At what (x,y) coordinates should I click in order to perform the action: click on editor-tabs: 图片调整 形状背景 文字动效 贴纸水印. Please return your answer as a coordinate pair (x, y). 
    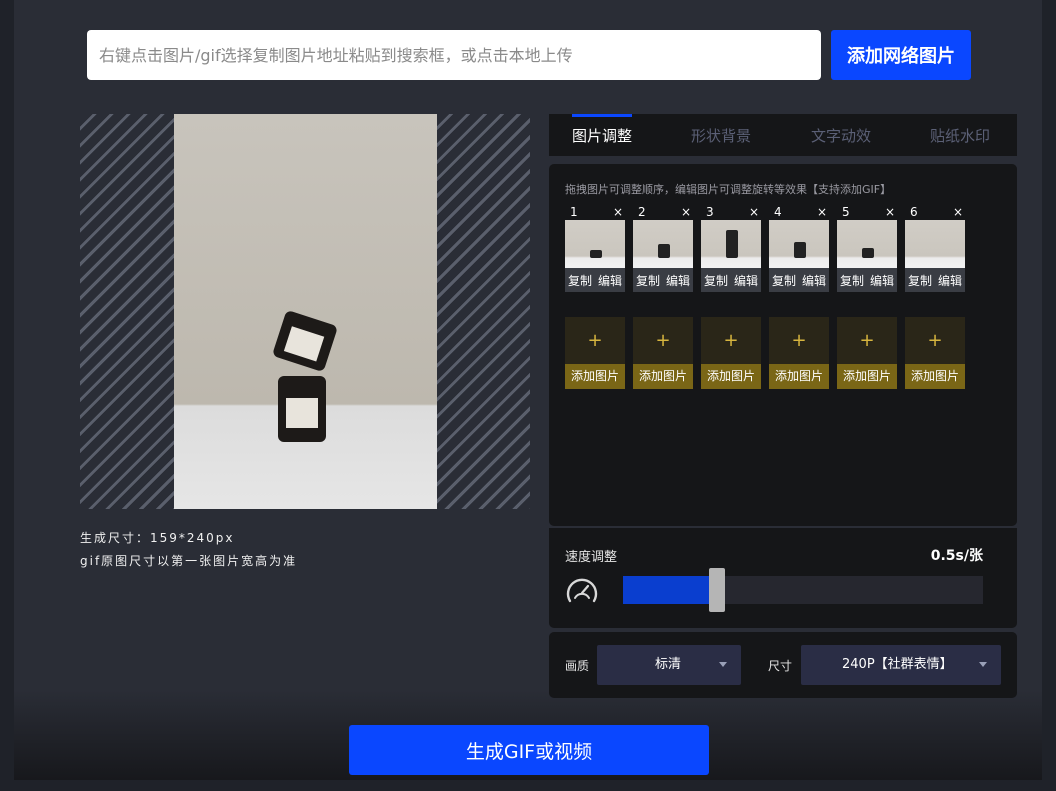
    Looking at the image, I should click on (783, 135).